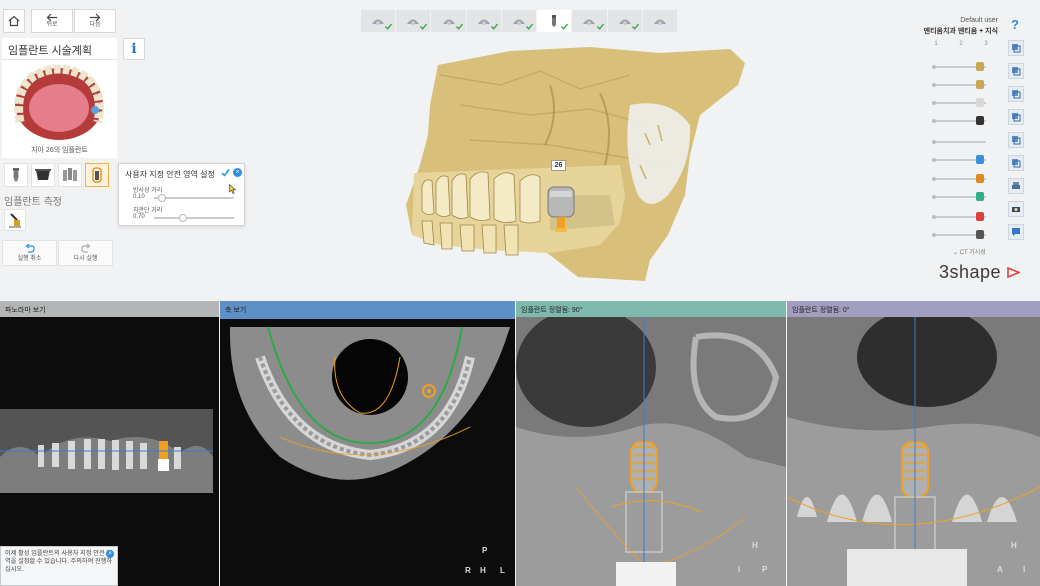 Image resolution: width=1040 pixels, height=586 pixels. I want to click on panel-title: 임플란트 시술계획, so click(59, 49).